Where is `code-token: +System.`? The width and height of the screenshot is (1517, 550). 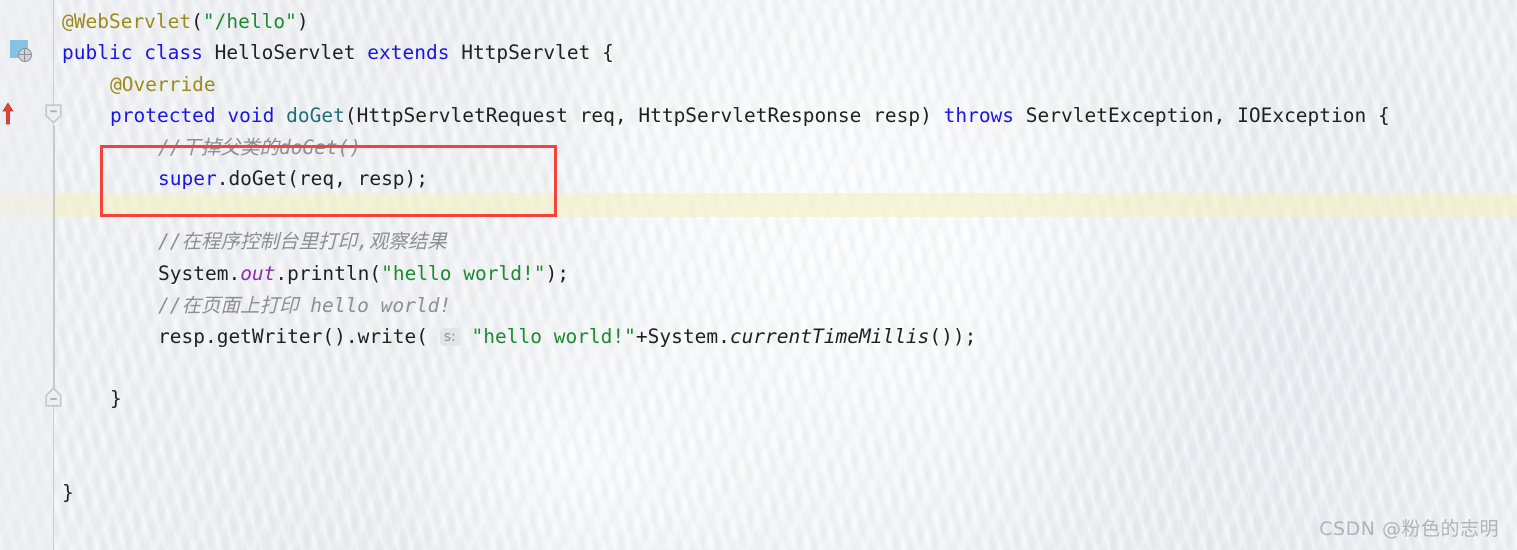
code-token: +System. is located at coordinates (682, 336).